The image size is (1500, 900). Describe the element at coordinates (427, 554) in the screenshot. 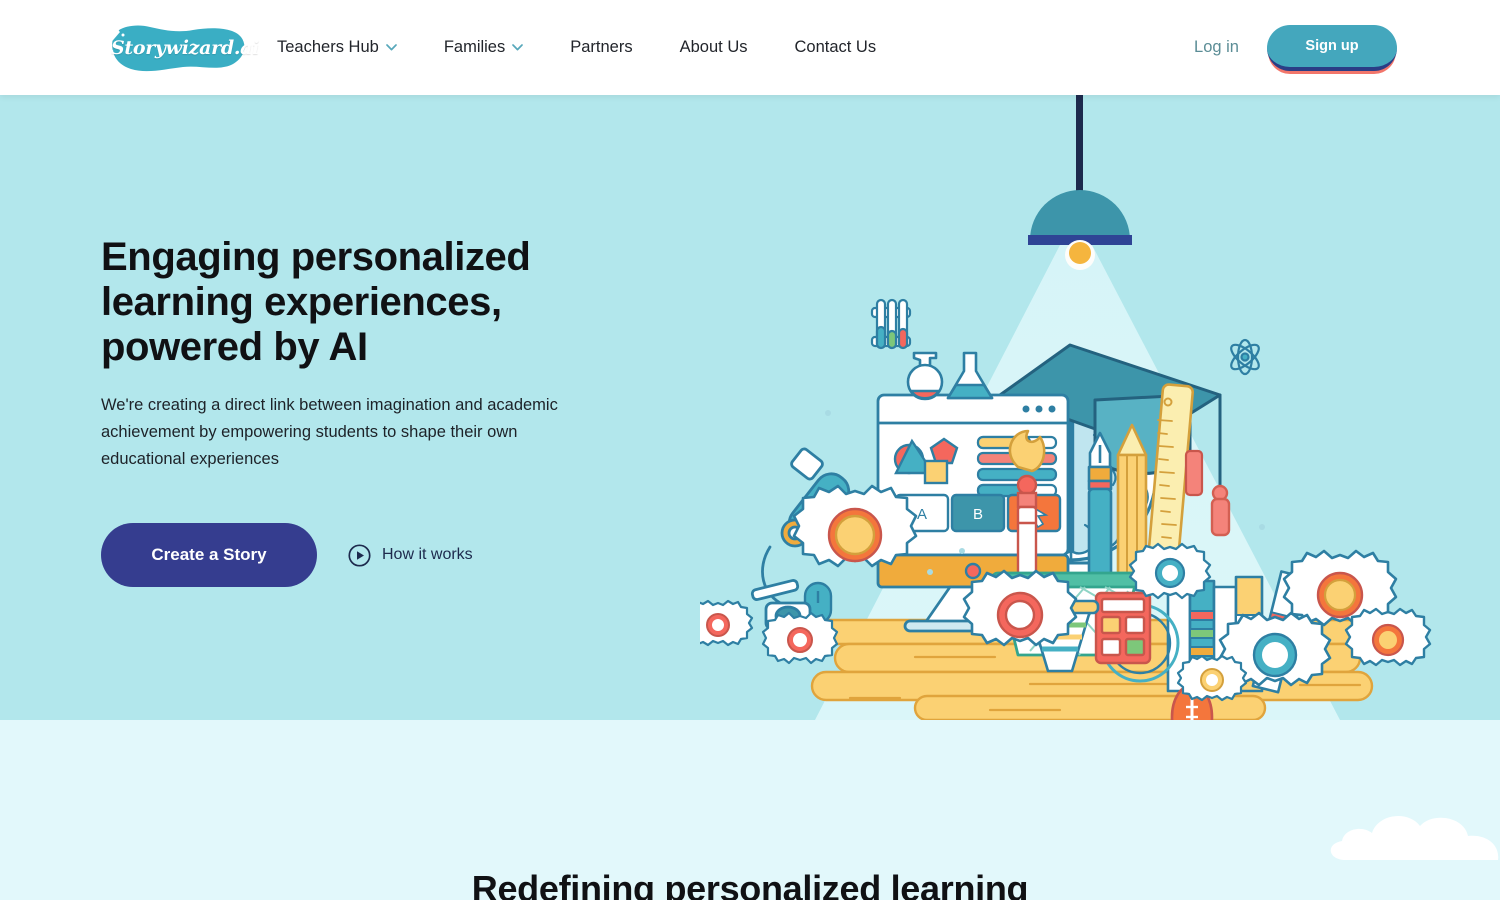

I see `how-it-works-label: How it works` at that location.